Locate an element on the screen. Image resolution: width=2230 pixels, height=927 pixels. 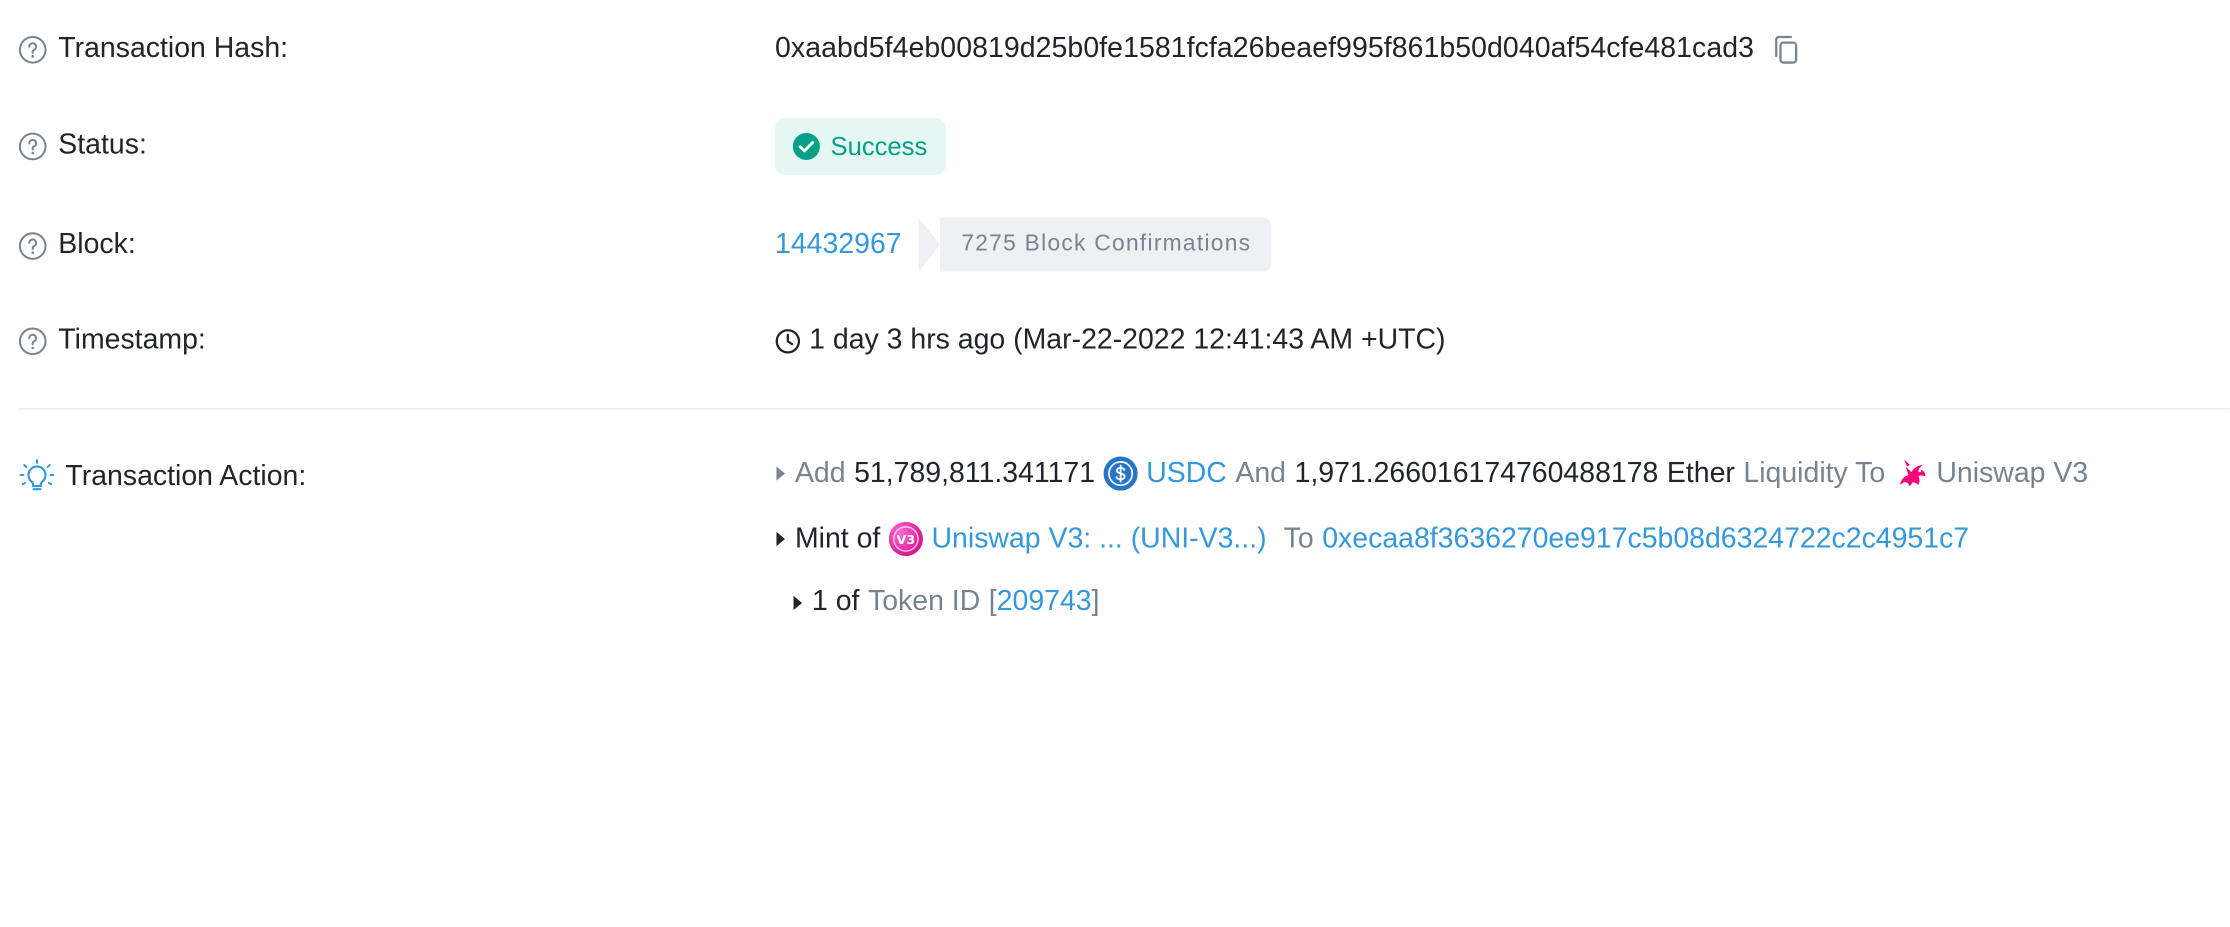
action-mint-of: Mint of is located at coordinates (837, 538).